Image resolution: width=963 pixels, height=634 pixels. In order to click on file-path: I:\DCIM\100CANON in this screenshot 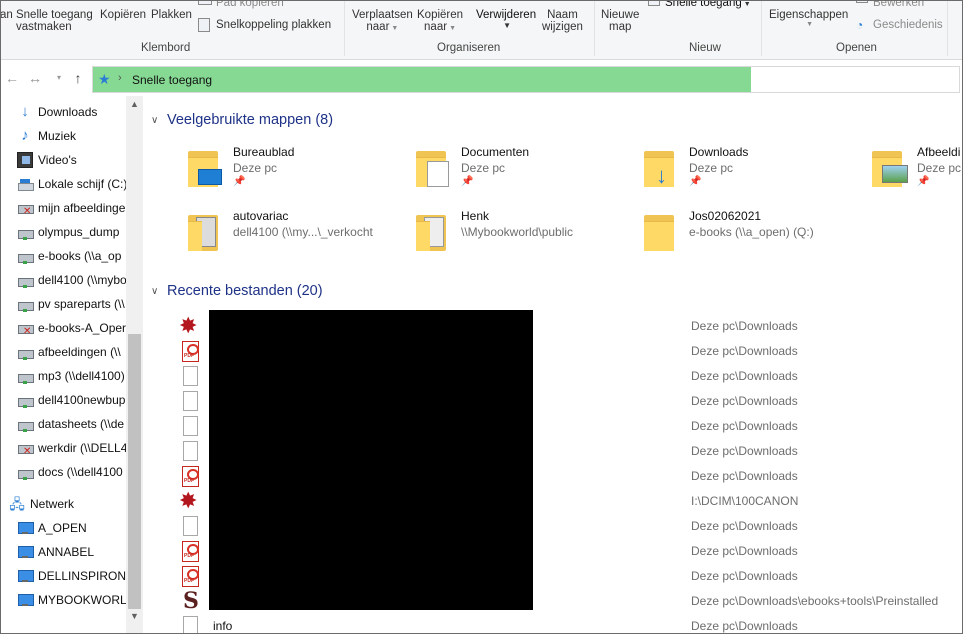, I will do `click(745, 501)`.